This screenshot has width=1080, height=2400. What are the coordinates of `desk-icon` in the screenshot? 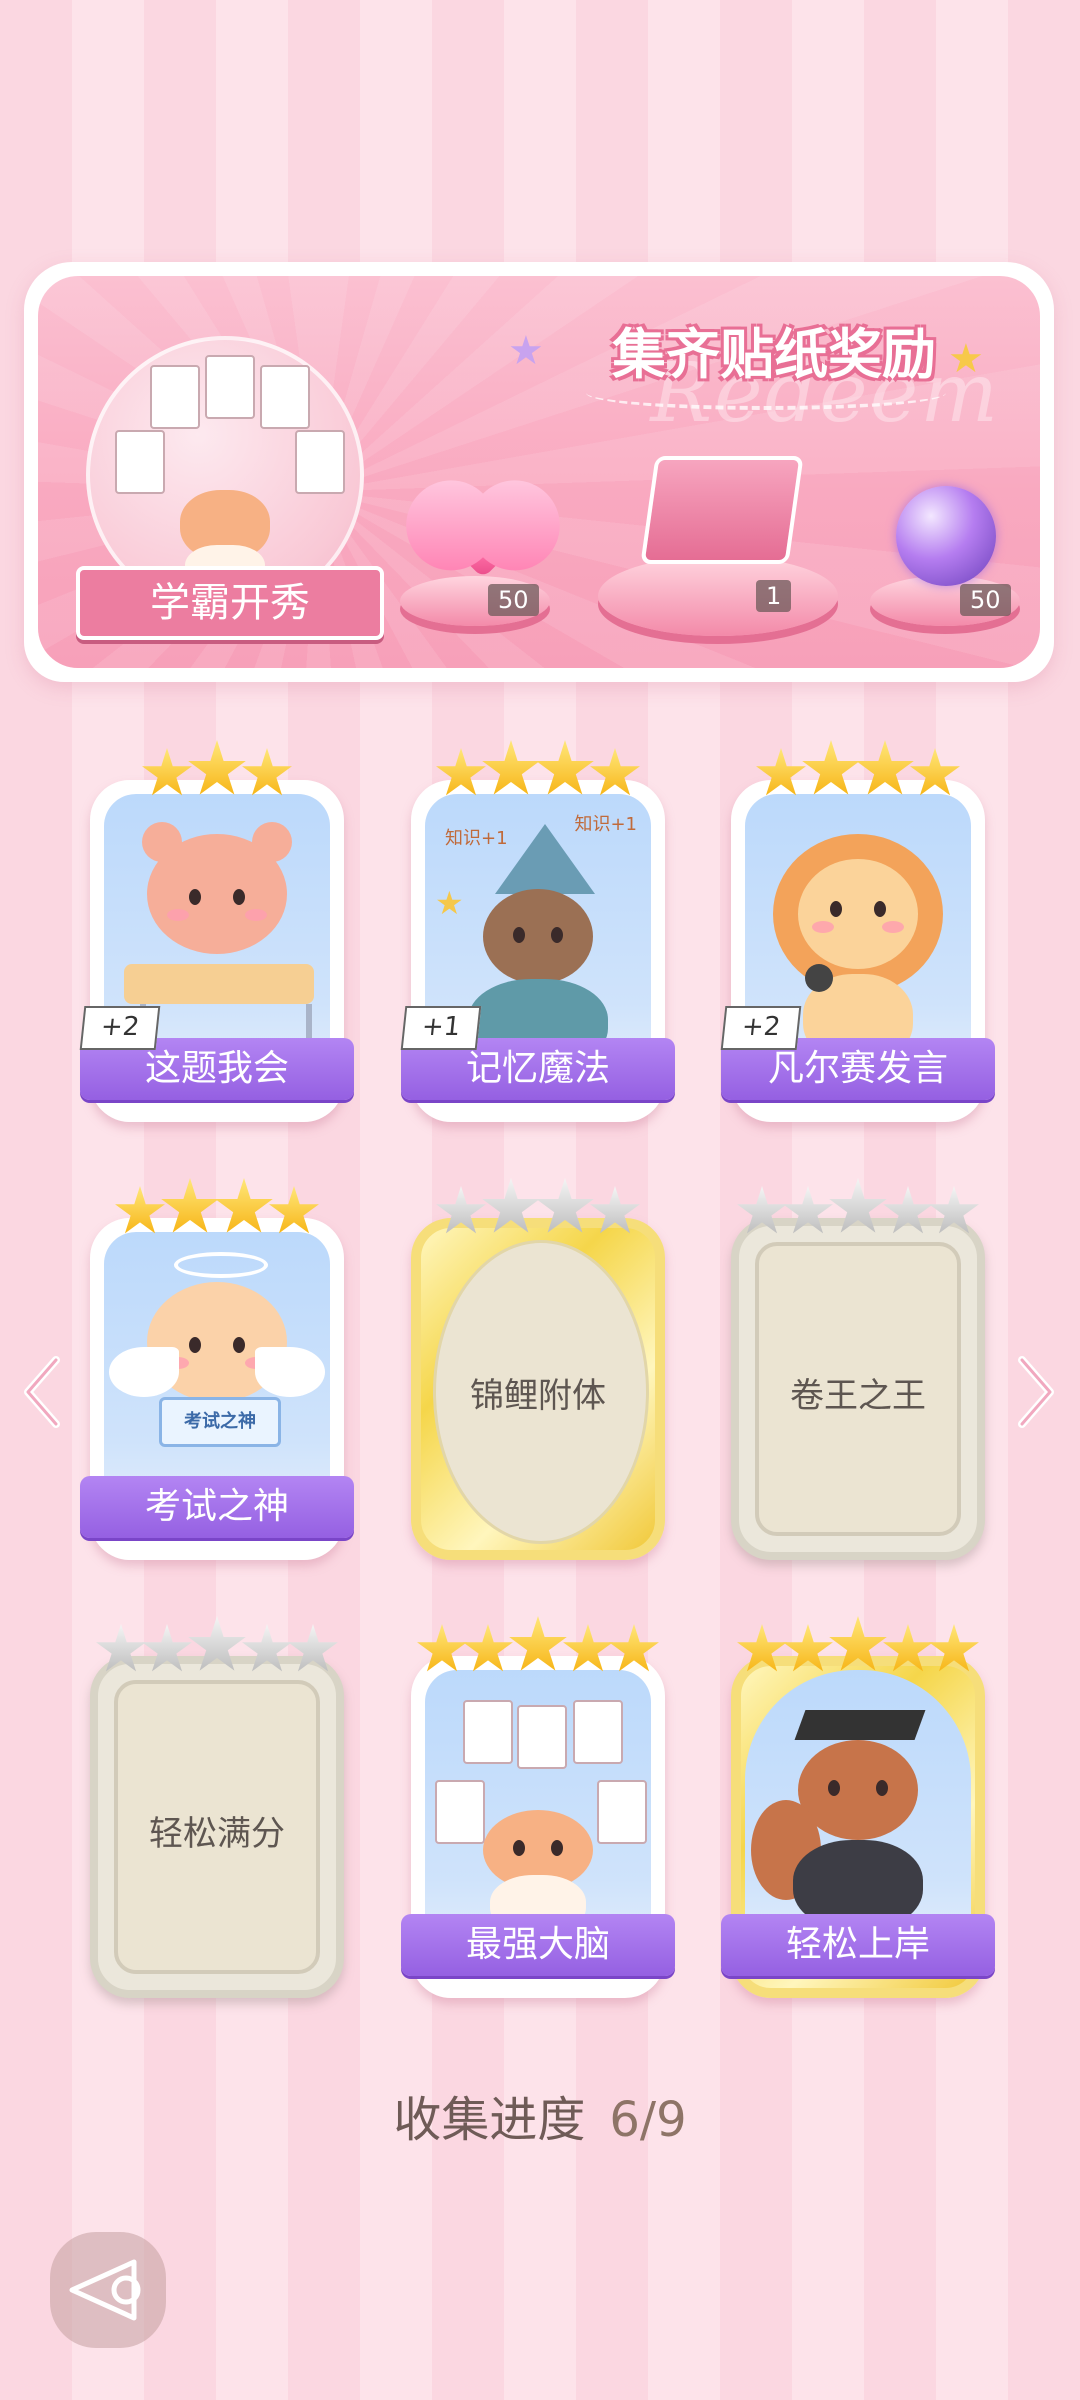 It's located at (219, 984).